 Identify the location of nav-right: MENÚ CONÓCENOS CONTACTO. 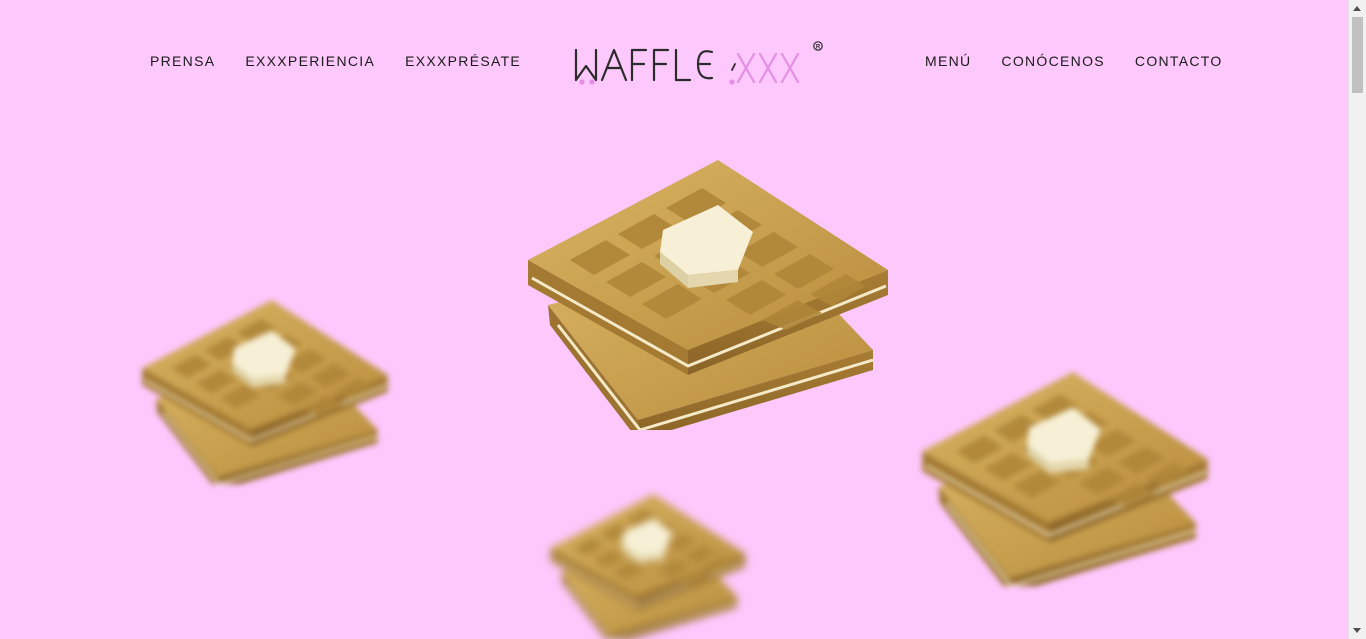
(1074, 61).